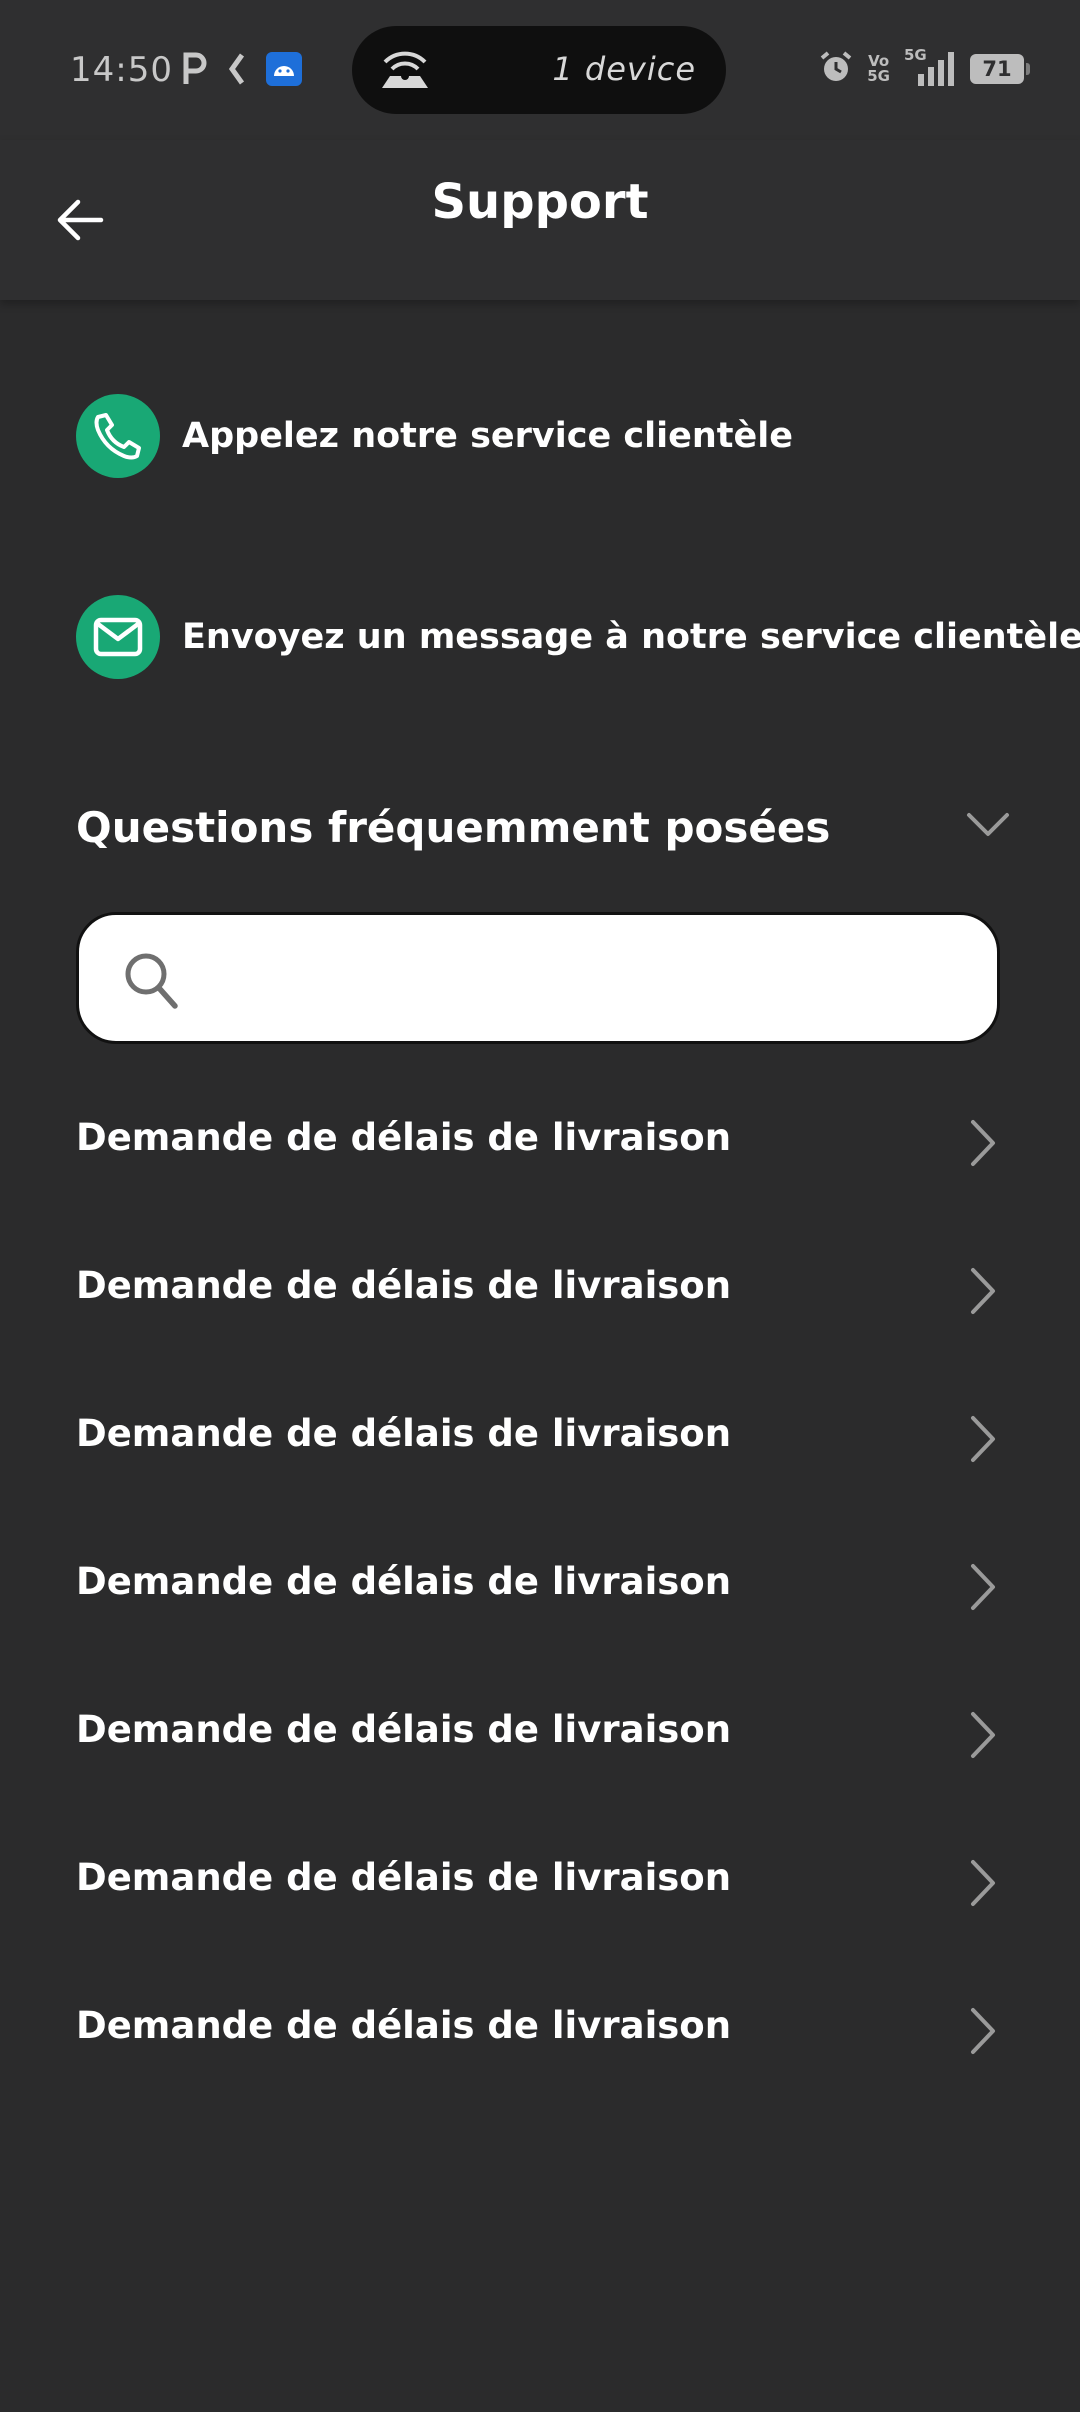  Describe the element at coordinates (930, 67) in the screenshot. I see `signal-icon: 5G` at that location.